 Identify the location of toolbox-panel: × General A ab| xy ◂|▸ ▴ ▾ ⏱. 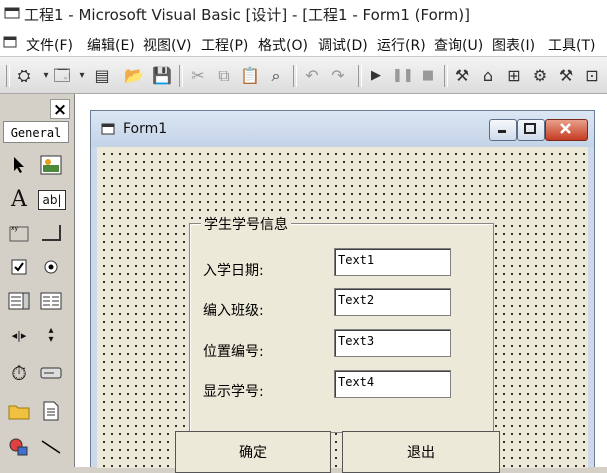
(37, 280).